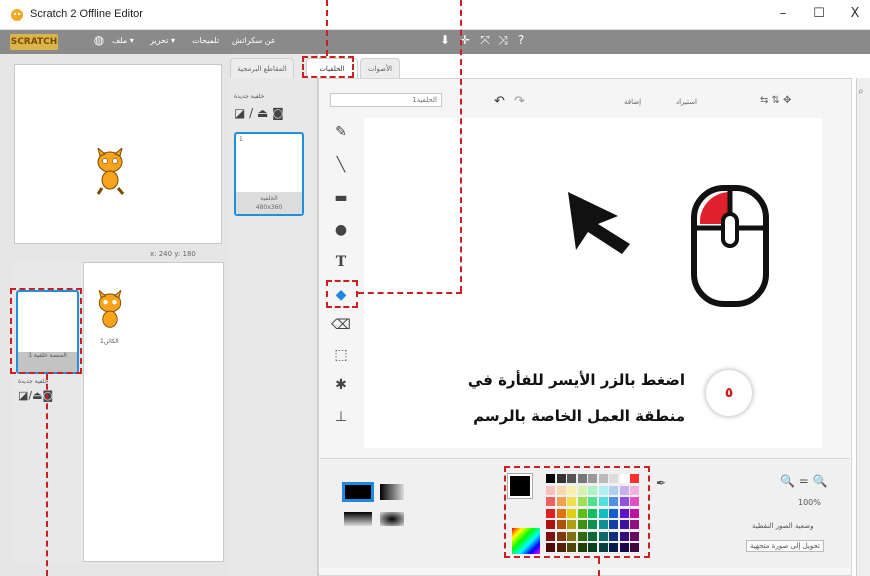 The image size is (870, 576). What do you see at coordinates (259, 113) in the screenshot?
I see `new-backdrop-icons-2: ◪ / ⏏ ◙` at bounding box center [259, 113].